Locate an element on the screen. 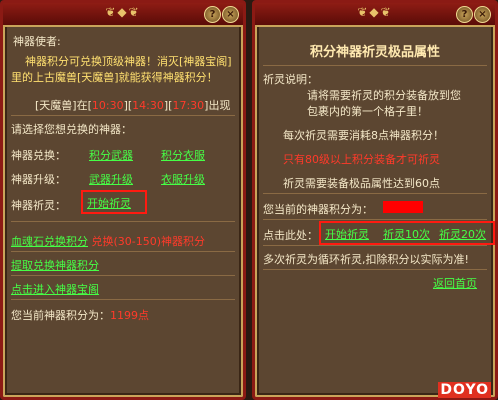  panel-title: 积分神器祈灵极品属性 is located at coordinates (375, 53).